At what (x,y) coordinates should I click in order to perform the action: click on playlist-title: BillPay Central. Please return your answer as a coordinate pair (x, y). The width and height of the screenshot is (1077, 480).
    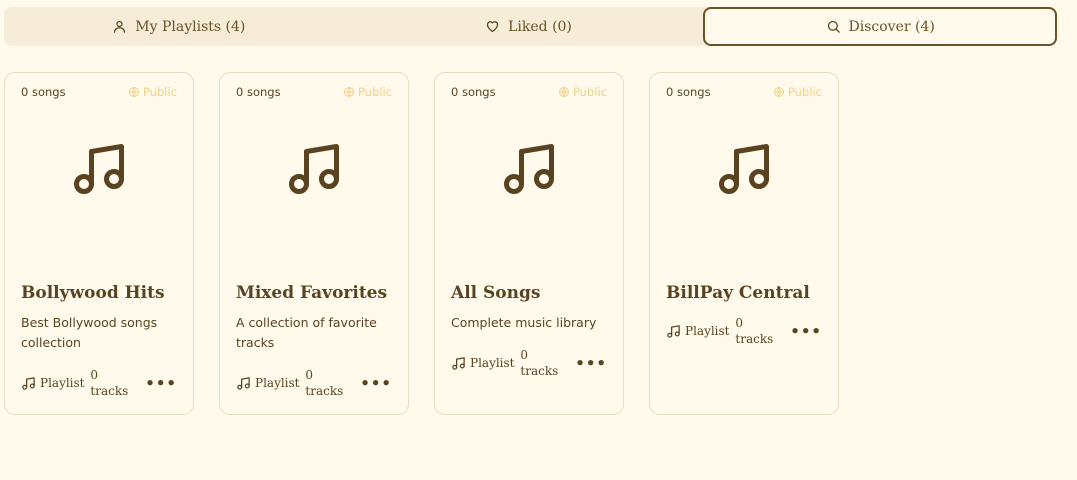
    Looking at the image, I should click on (738, 293).